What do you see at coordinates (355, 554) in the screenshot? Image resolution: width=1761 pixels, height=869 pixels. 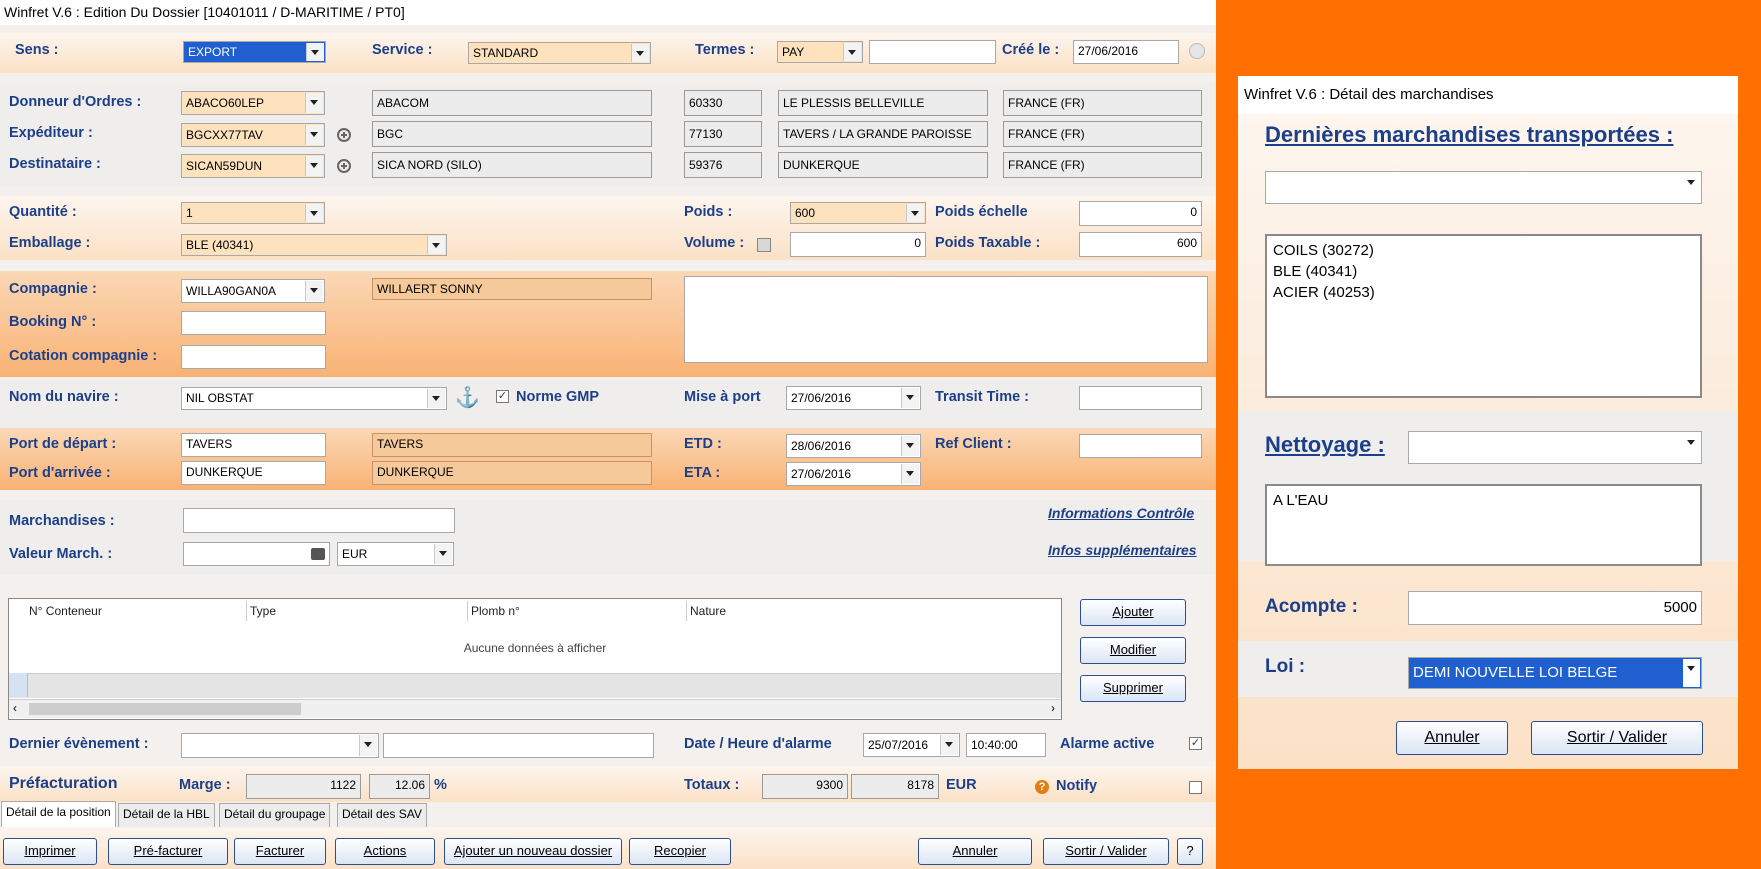 I see `devise-value: EUR` at bounding box center [355, 554].